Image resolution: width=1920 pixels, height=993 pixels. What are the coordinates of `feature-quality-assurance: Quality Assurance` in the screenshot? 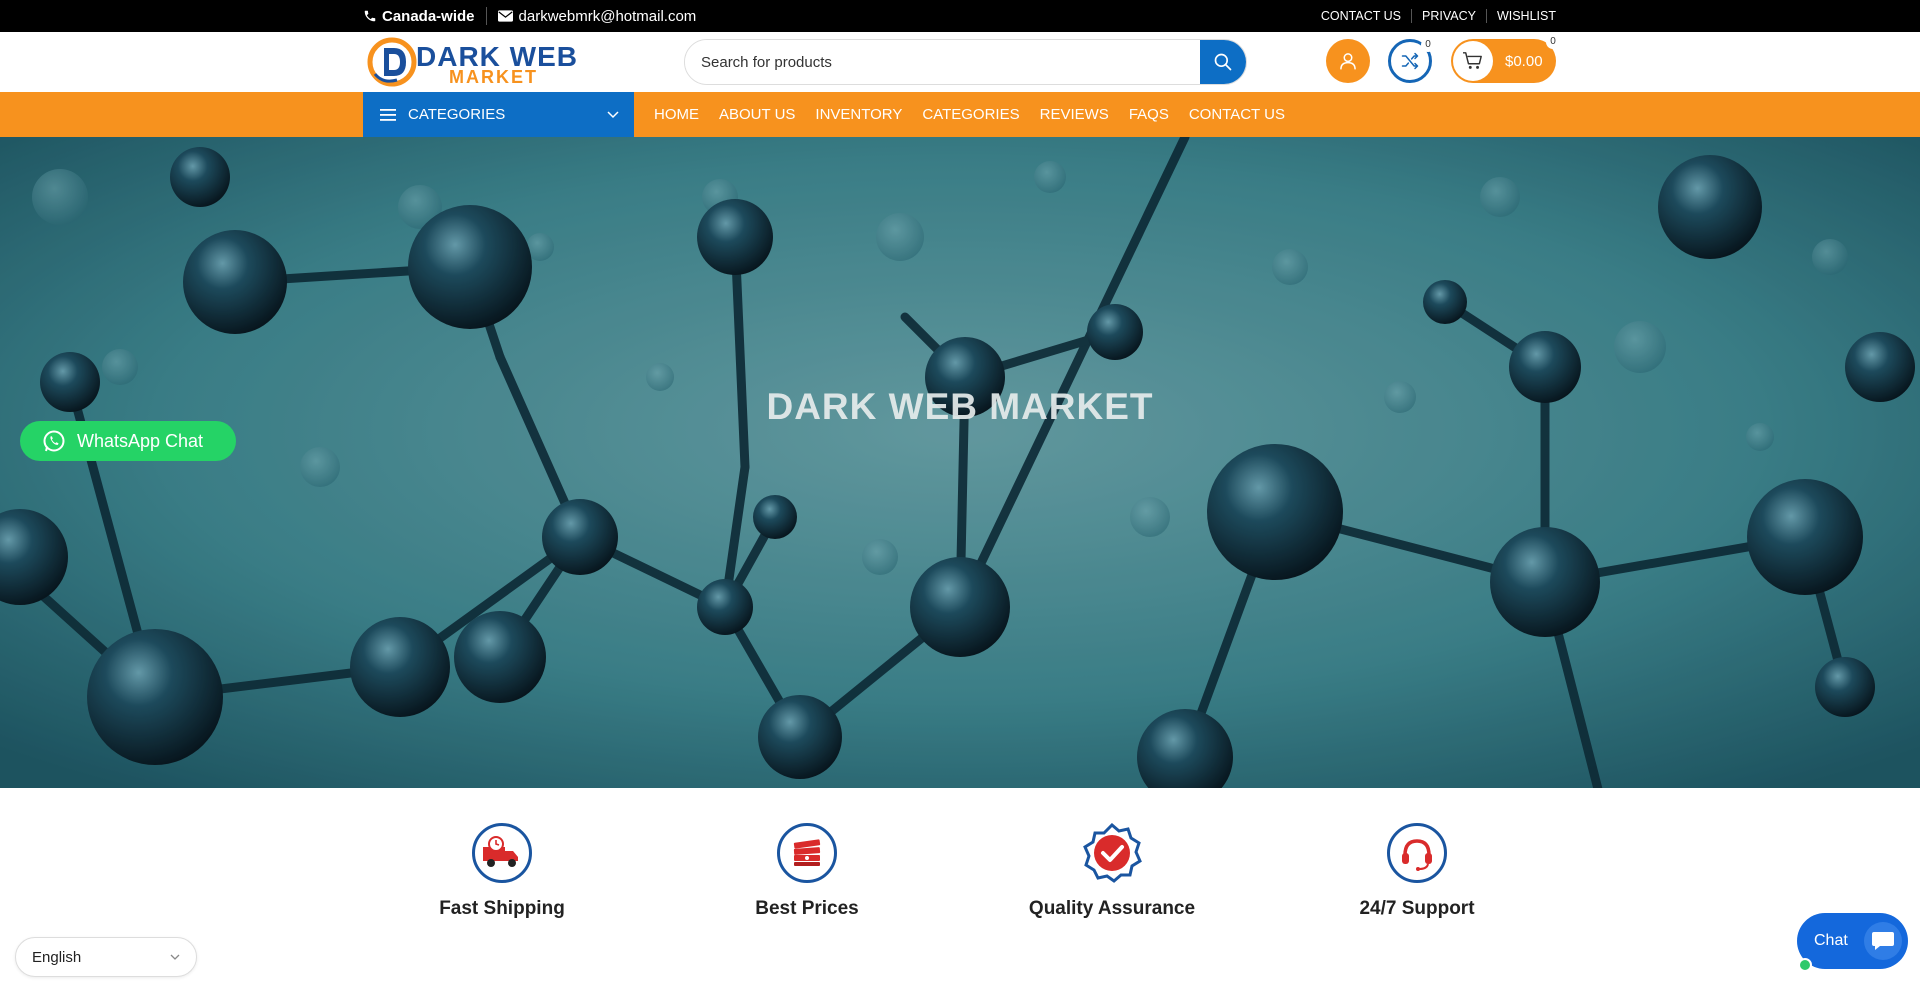 It's located at (1112, 871).